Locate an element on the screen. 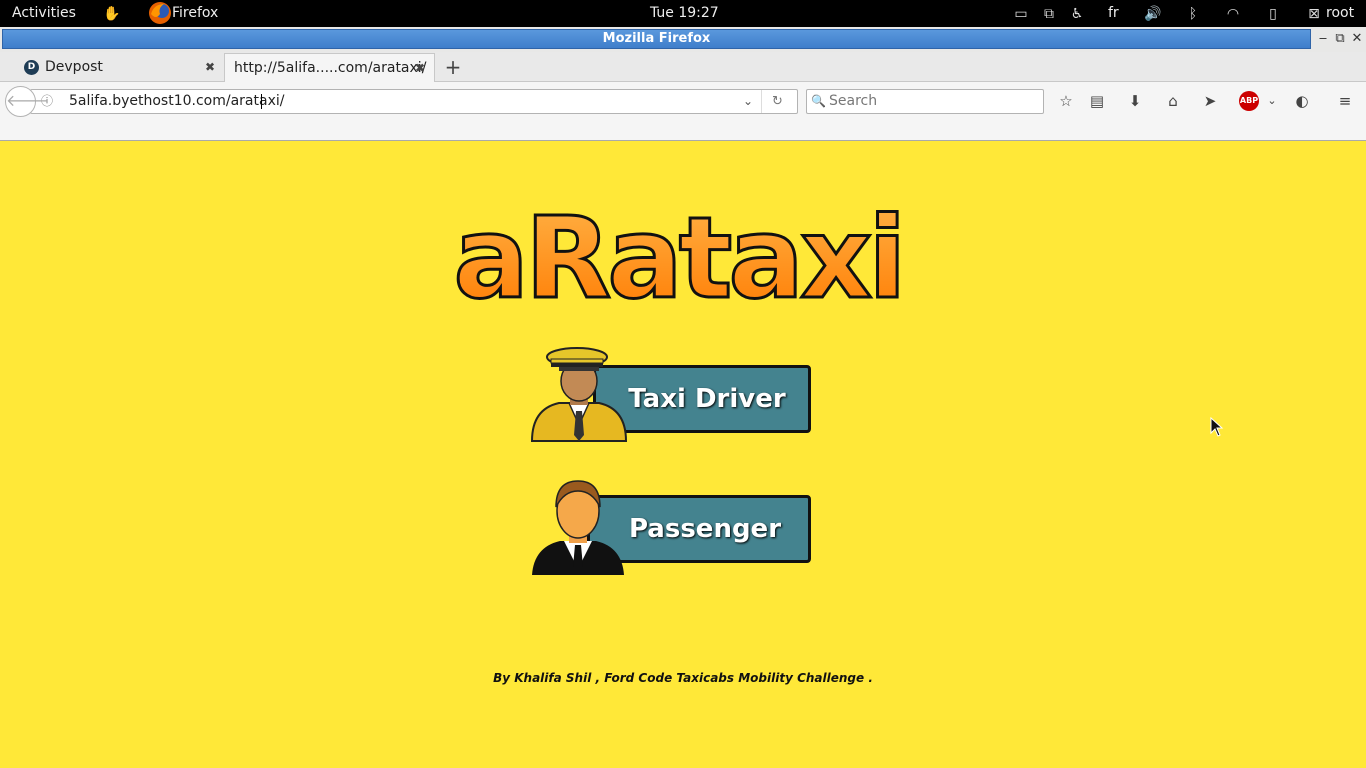 Image resolution: width=1366 pixels, height=768 pixels. back-button: 🡐 is located at coordinates (27, 101).